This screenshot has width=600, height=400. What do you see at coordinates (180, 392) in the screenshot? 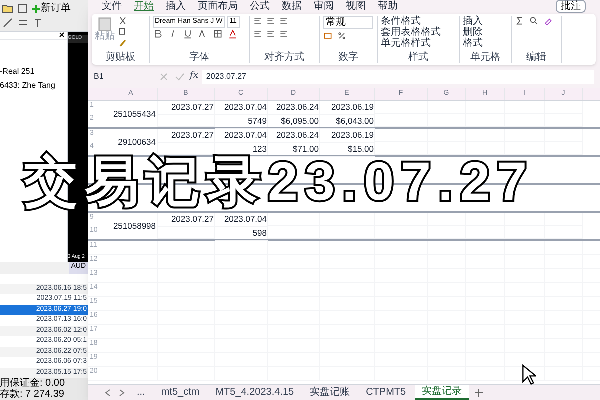
I see `sheet-tab: mt5_ctm` at bounding box center [180, 392].